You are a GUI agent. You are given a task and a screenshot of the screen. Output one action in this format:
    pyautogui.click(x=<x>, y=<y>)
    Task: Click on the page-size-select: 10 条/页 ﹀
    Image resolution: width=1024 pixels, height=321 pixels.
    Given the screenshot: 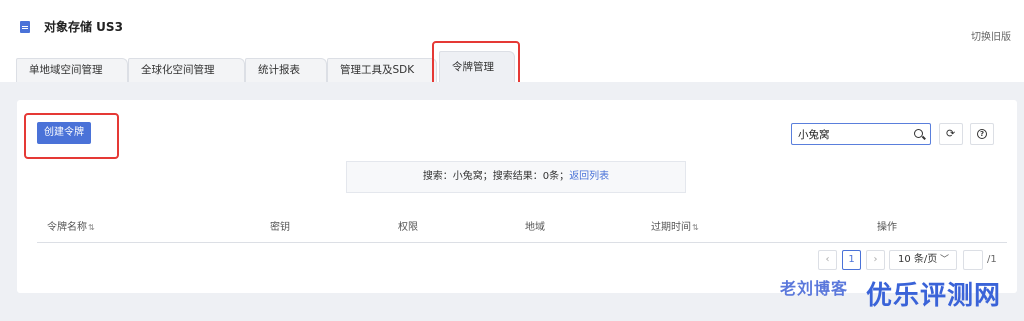 What is the action you would take?
    pyautogui.click(x=923, y=260)
    